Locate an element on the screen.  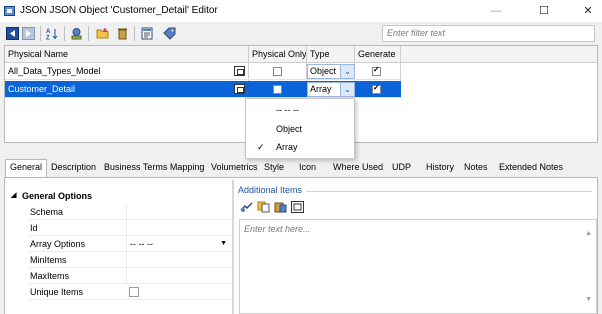
property-row-unique-items: Unique Items is located at coordinates (129, 292).